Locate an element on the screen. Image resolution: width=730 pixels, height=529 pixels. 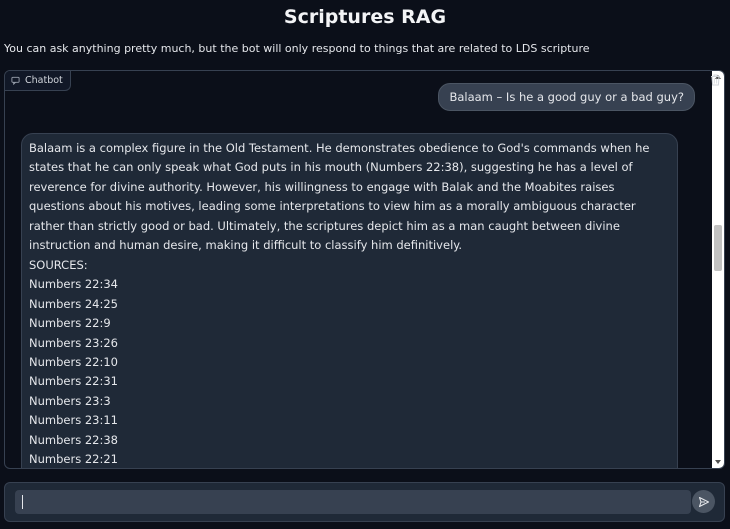
chat-icon is located at coordinates (15, 80).